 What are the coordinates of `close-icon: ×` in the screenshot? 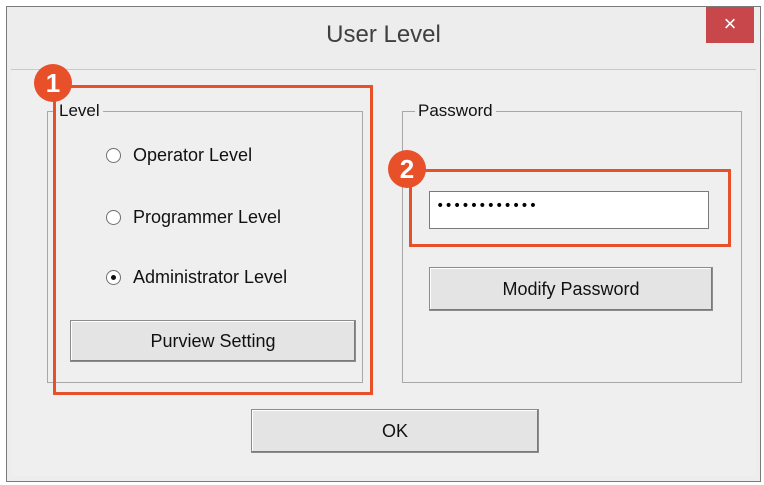 It's located at (730, 23).